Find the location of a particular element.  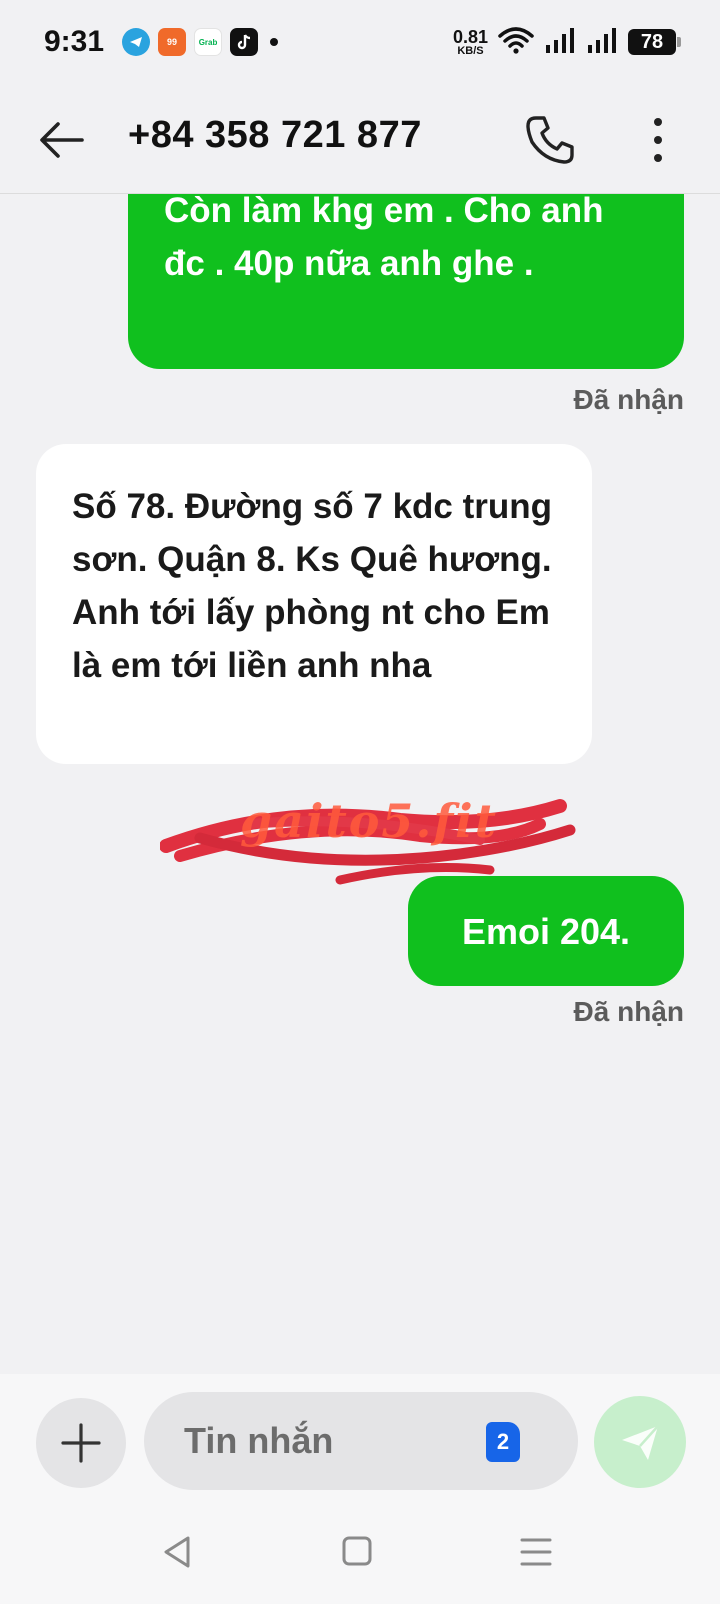

network-speed: 0.81 KB/S is located at coordinates (470, 41).